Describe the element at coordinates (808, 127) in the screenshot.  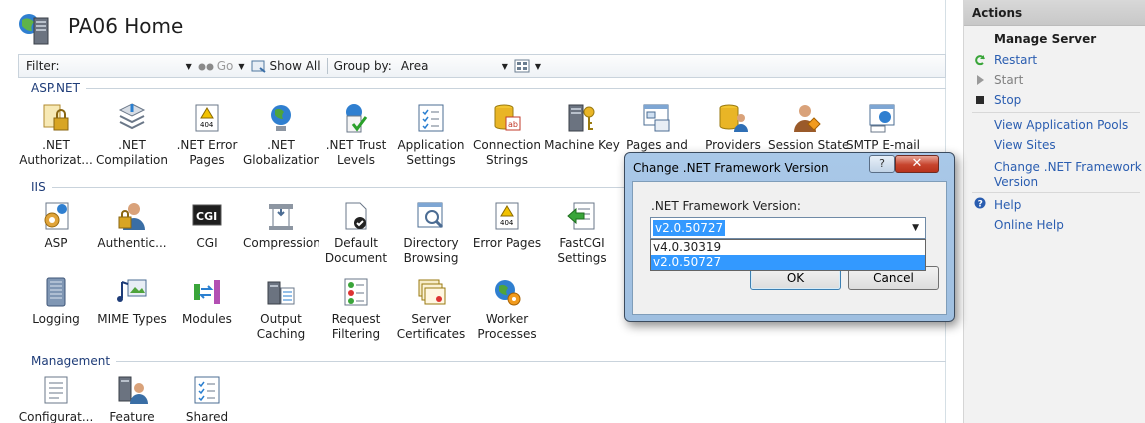
I see `tile-session-state: Session State` at that location.